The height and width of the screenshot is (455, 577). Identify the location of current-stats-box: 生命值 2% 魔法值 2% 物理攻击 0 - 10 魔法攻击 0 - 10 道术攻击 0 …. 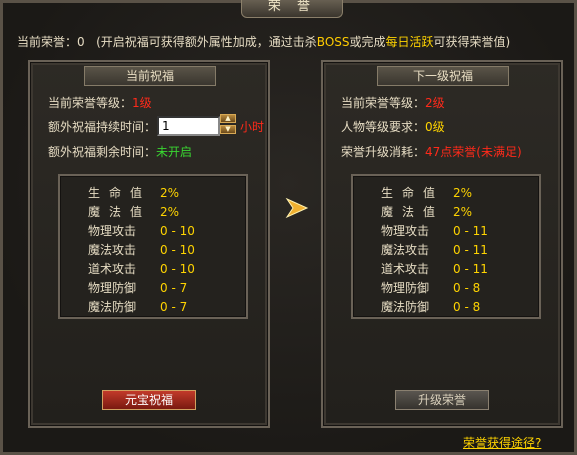
(153, 246).